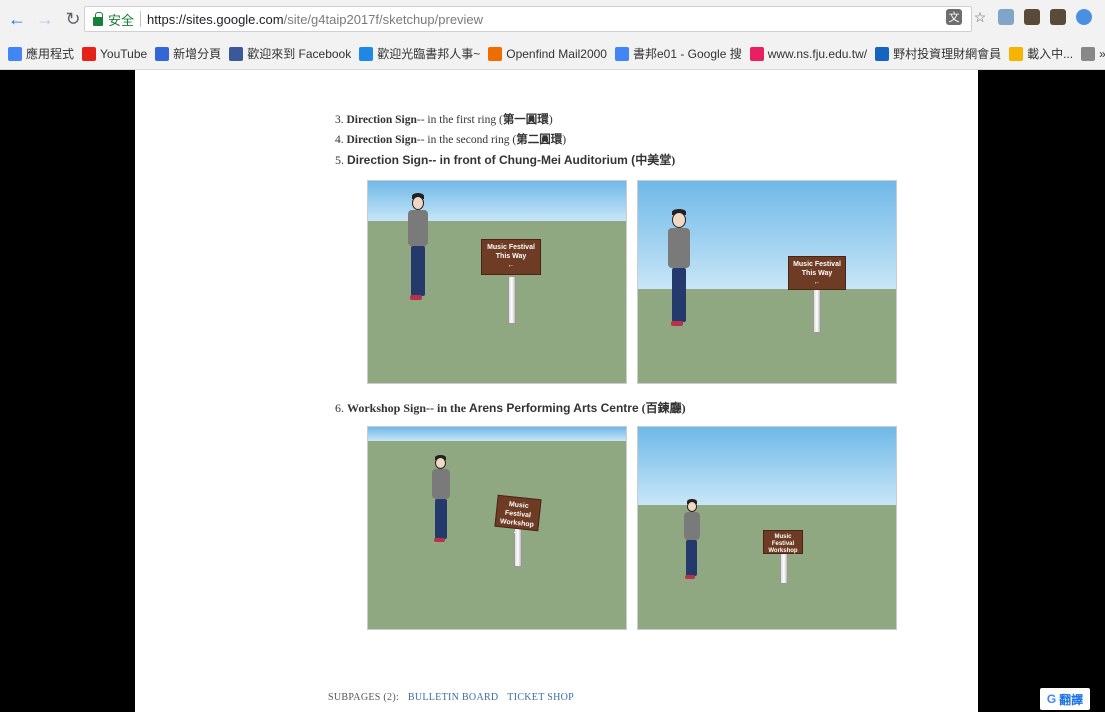  What do you see at coordinates (954, 17) in the screenshot?
I see `translate-page-icon: 文` at bounding box center [954, 17].